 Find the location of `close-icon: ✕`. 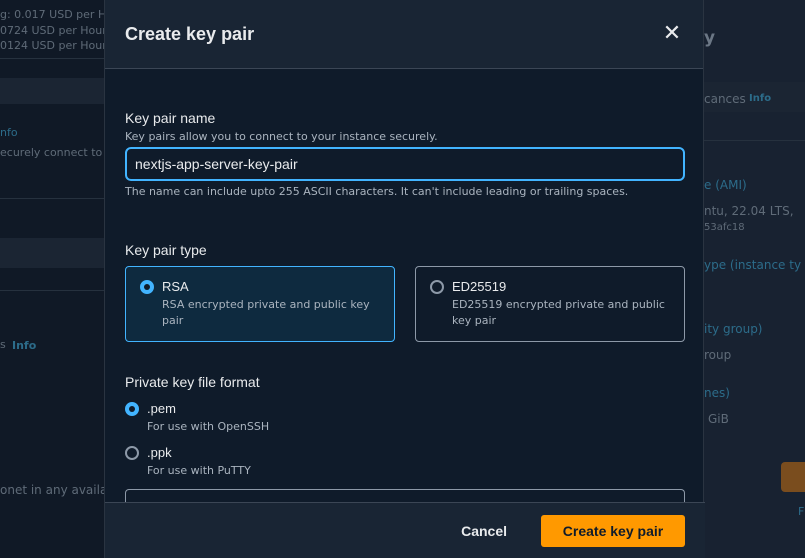

close-icon: ✕ is located at coordinates (672, 34).